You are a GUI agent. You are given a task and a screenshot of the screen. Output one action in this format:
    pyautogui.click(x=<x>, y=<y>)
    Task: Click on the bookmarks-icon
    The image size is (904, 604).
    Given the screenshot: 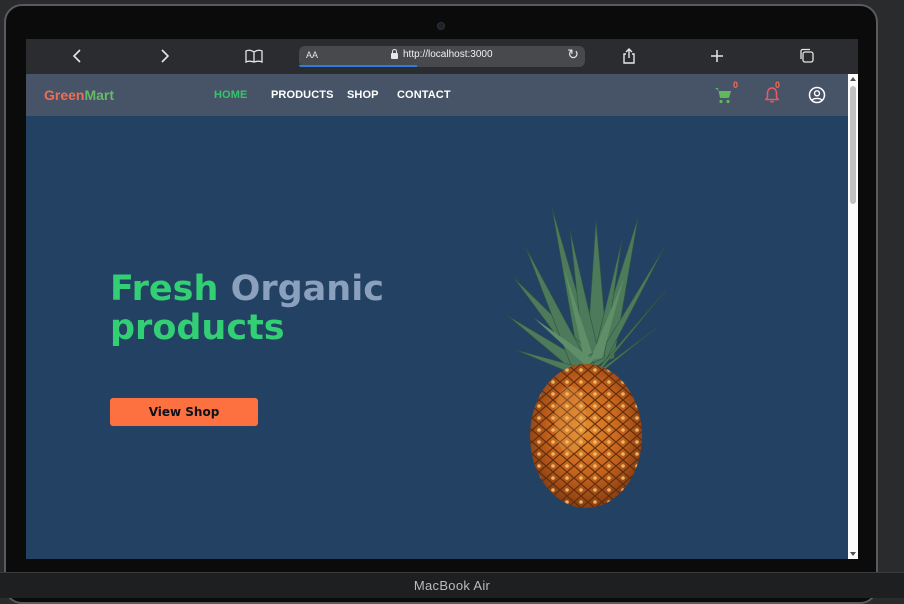 What is the action you would take?
    pyautogui.click(x=254, y=56)
    